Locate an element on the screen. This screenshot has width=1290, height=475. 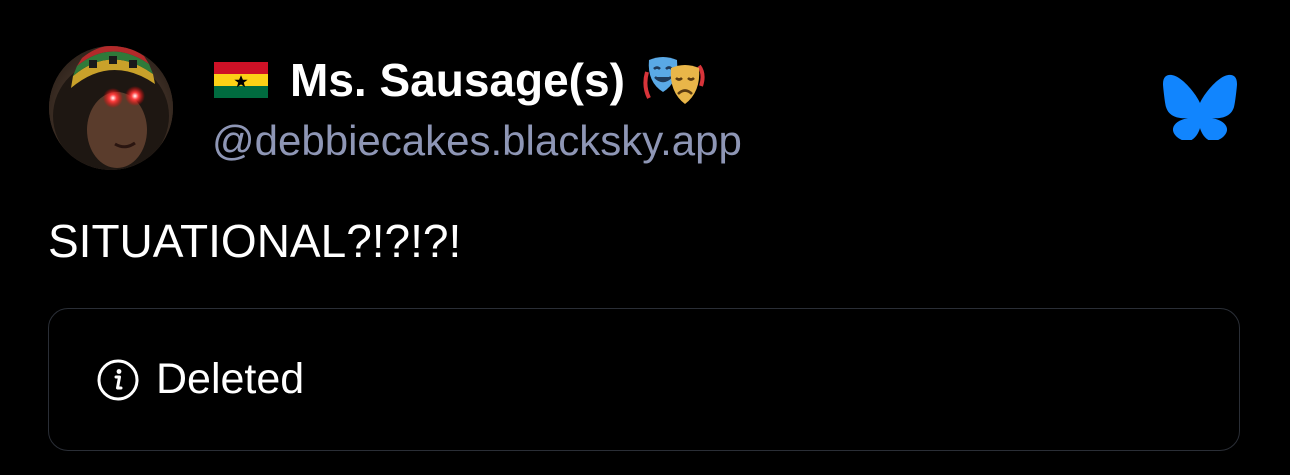
bluesky-butterfly-icon is located at coordinates (1200, 107).